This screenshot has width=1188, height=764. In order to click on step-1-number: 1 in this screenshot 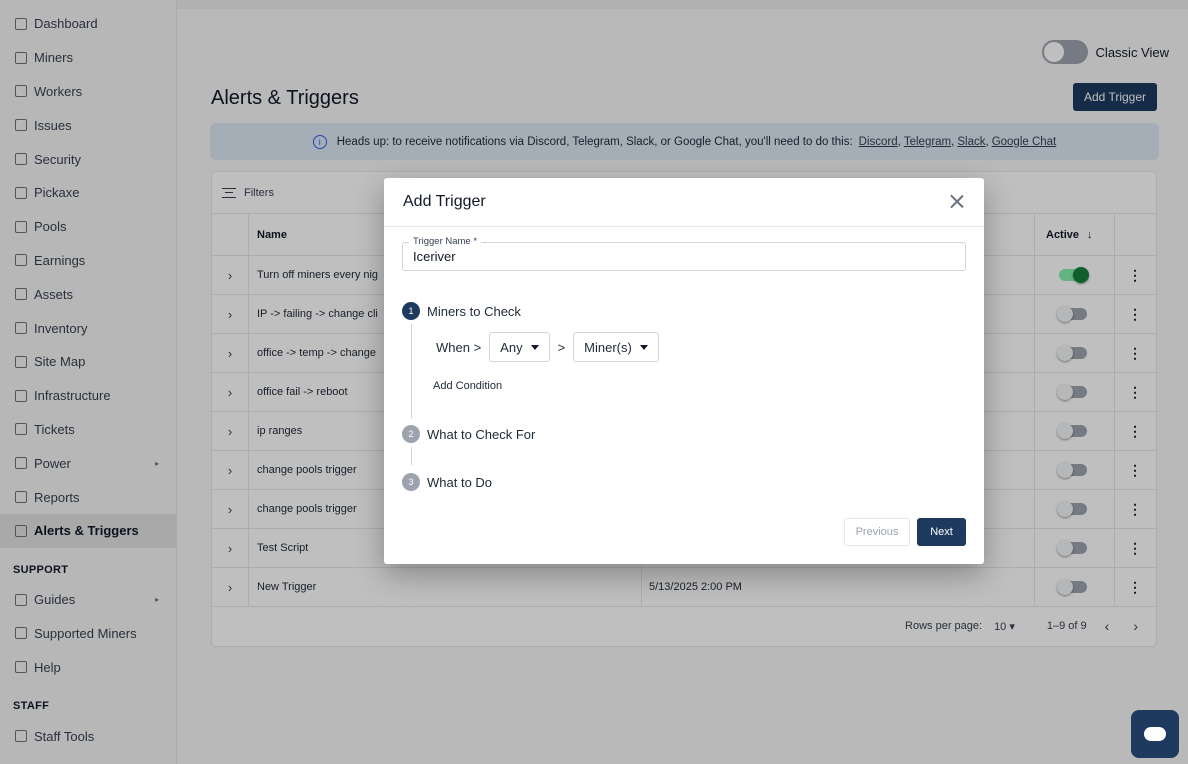, I will do `click(411, 311)`.